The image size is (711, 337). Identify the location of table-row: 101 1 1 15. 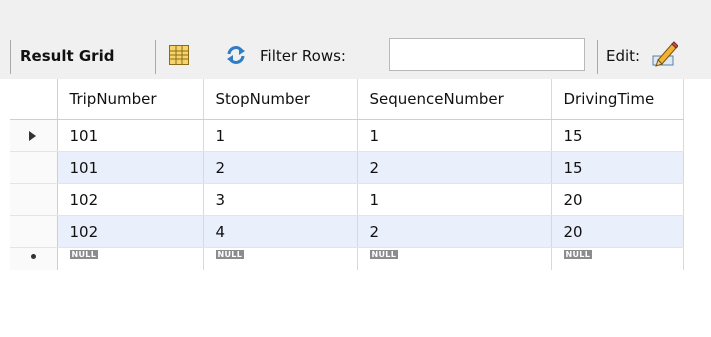
(347, 135).